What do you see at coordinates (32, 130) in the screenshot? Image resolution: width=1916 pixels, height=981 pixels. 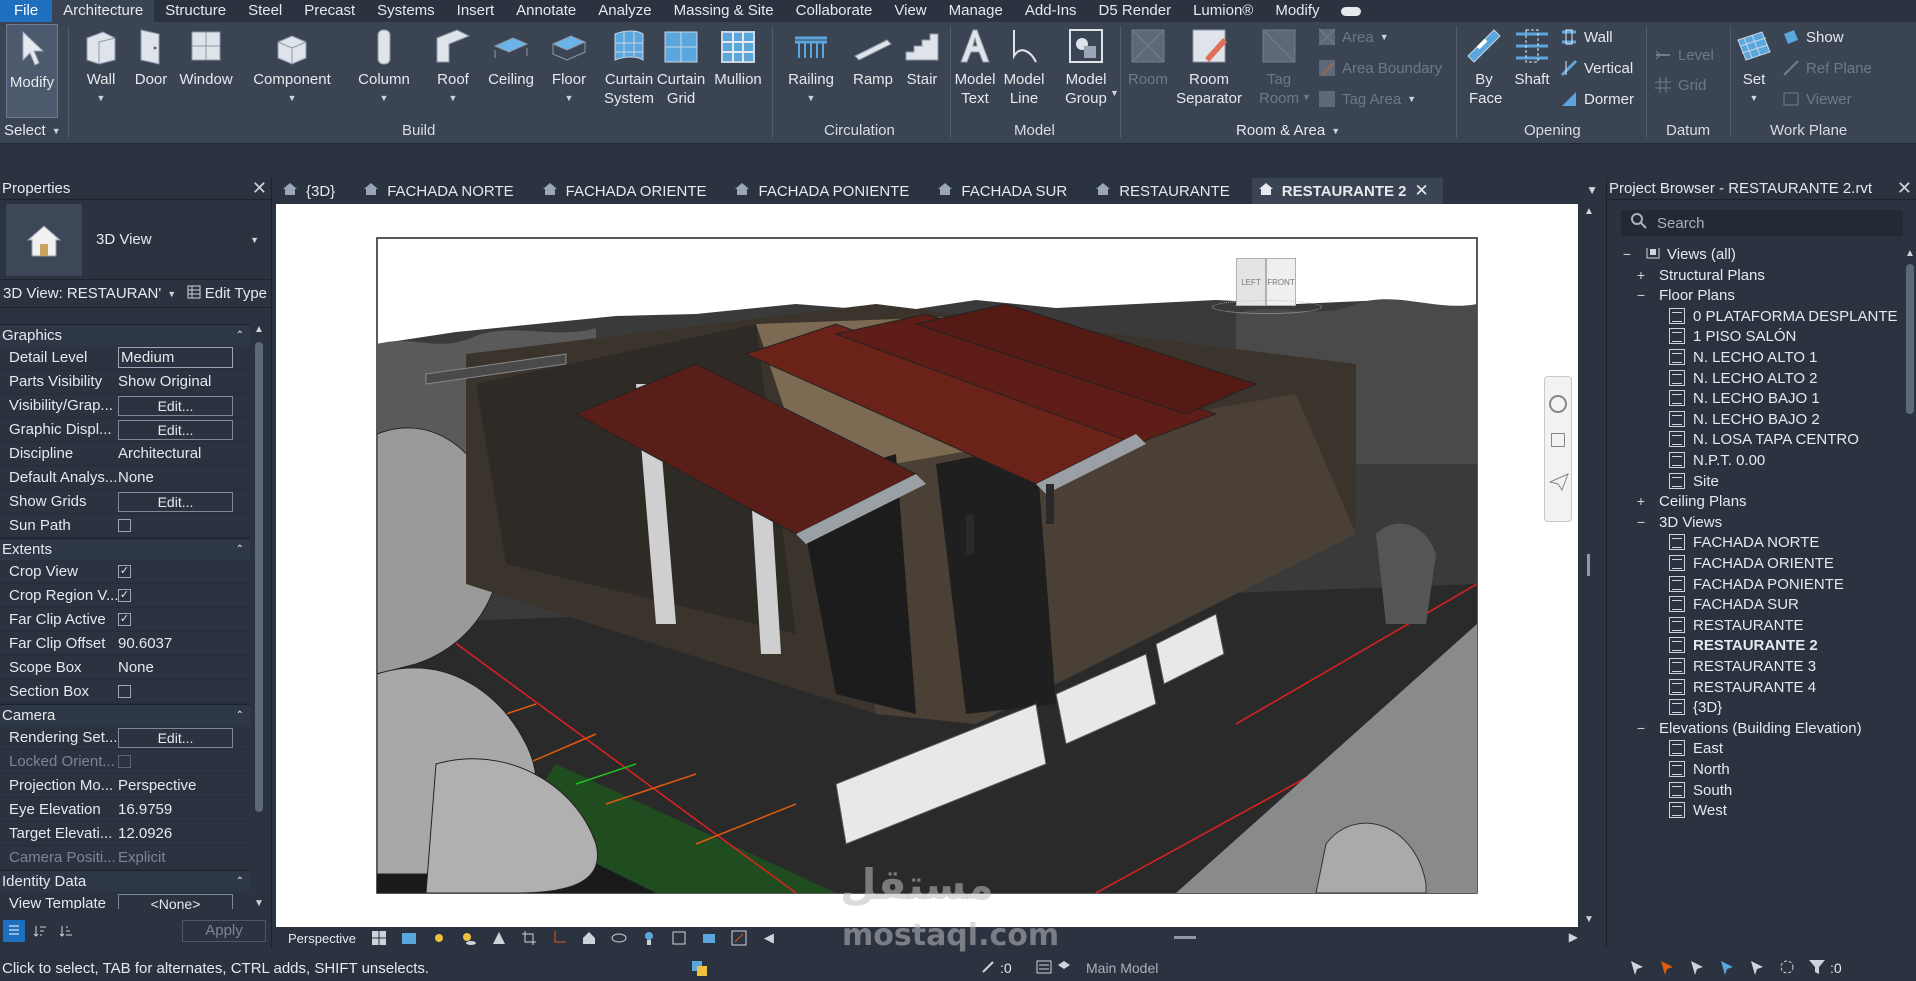 I see `select-dropdown: Select ▼` at bounding box center [32, 130].